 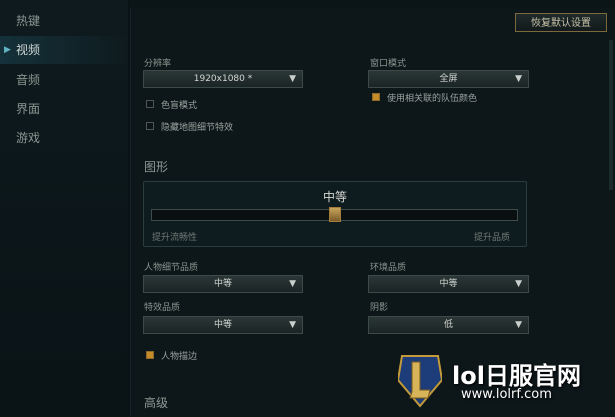 What do you see at coordinates (334, 197) in the screenshot?
I see `graphics-quality-label: 中等` at bounding box center [334, 197].